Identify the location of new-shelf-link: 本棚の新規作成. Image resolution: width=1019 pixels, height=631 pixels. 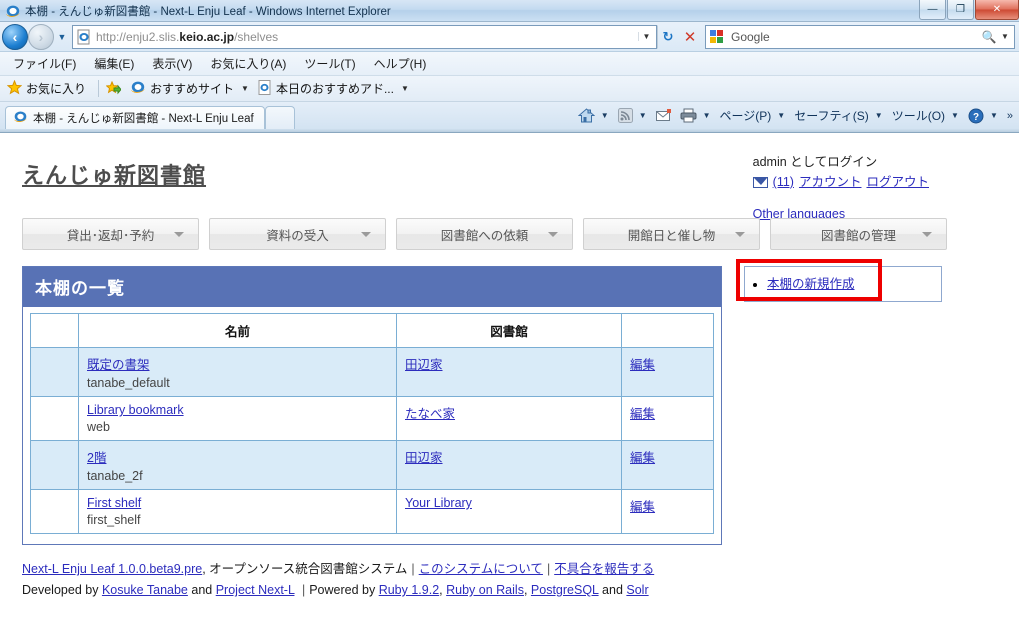
(811, 284).